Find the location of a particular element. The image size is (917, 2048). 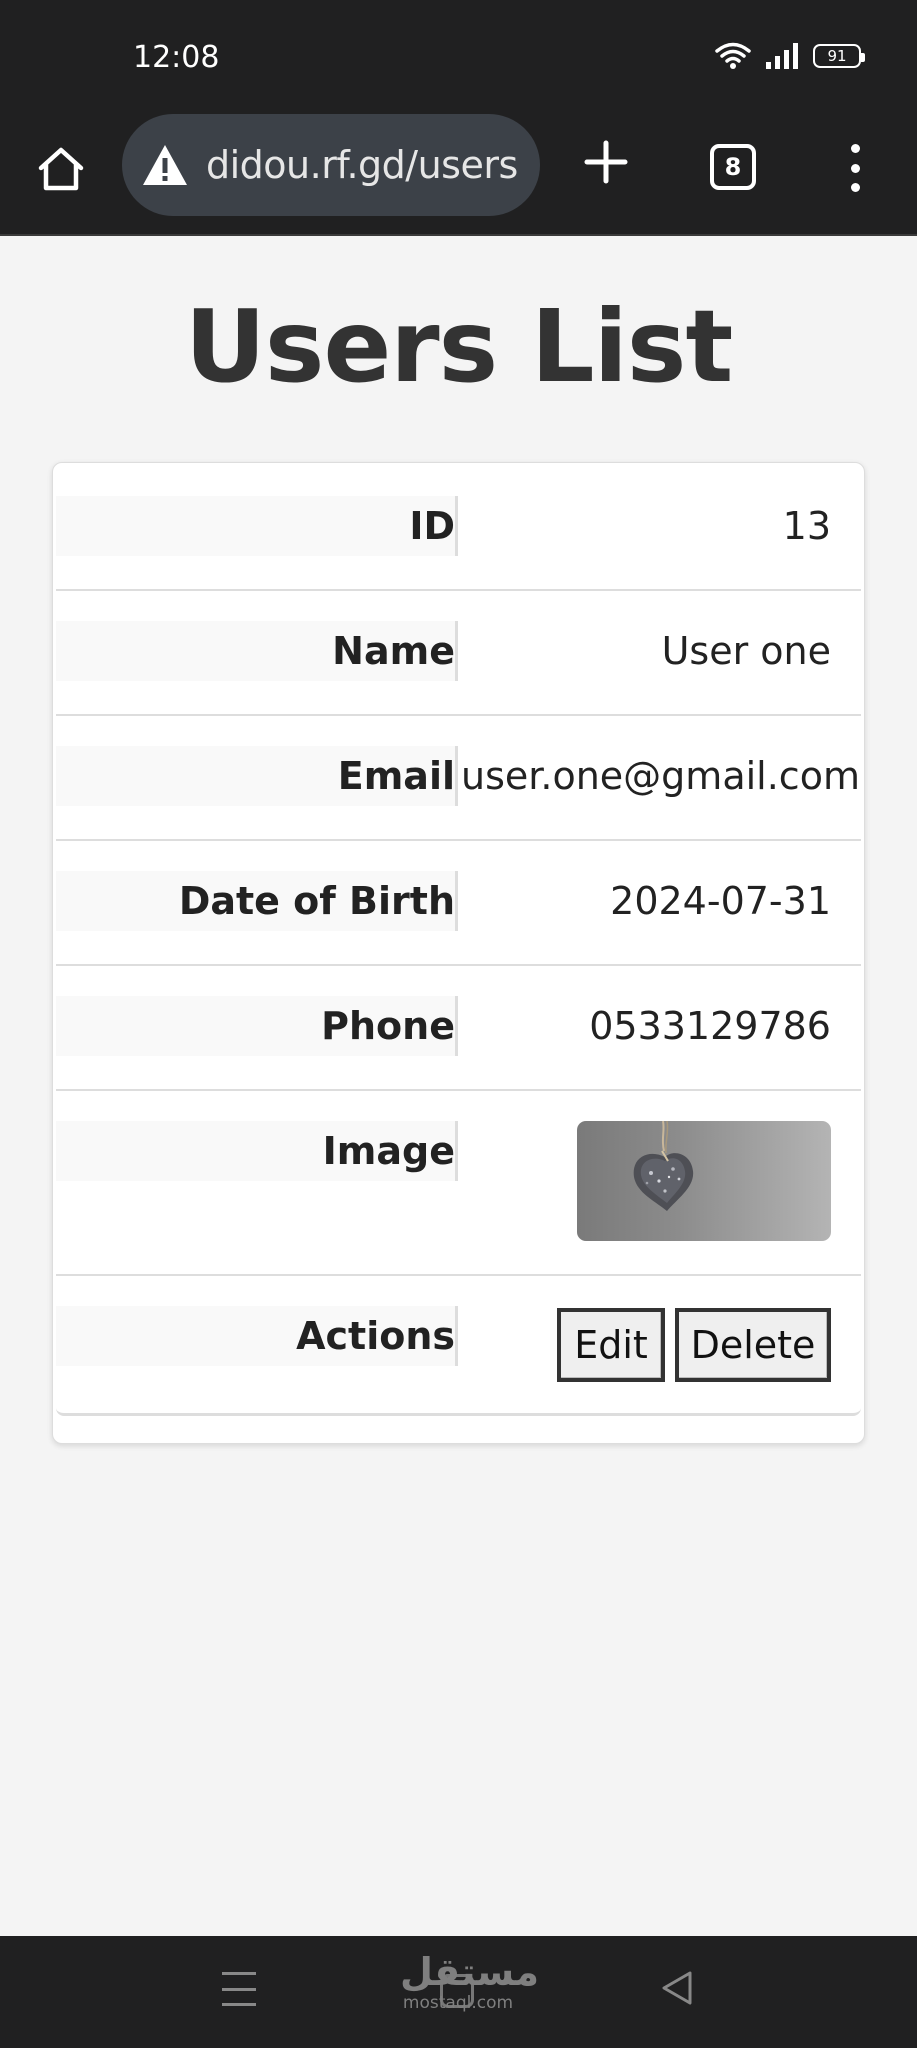

actions-group: Edit Delete is located at coordinates (694, 1345).